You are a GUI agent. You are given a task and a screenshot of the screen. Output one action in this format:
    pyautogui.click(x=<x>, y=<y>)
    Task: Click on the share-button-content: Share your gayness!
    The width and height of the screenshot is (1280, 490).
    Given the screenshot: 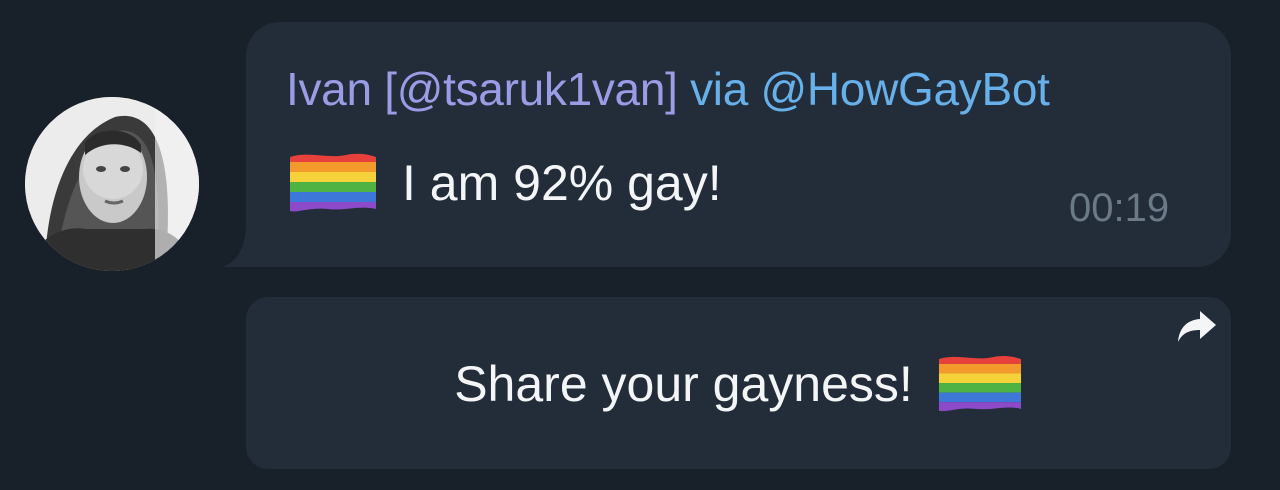 What is the action you would take?
    pyautogui.click(x=738, y=384)
    